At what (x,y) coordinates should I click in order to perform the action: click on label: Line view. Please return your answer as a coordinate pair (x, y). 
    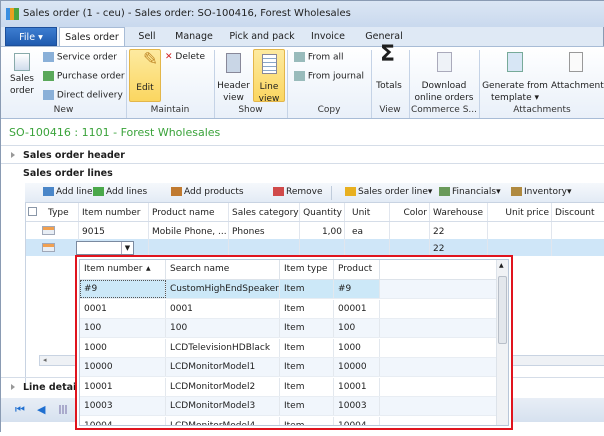
    Looking at the image, I should click on (269, 93).